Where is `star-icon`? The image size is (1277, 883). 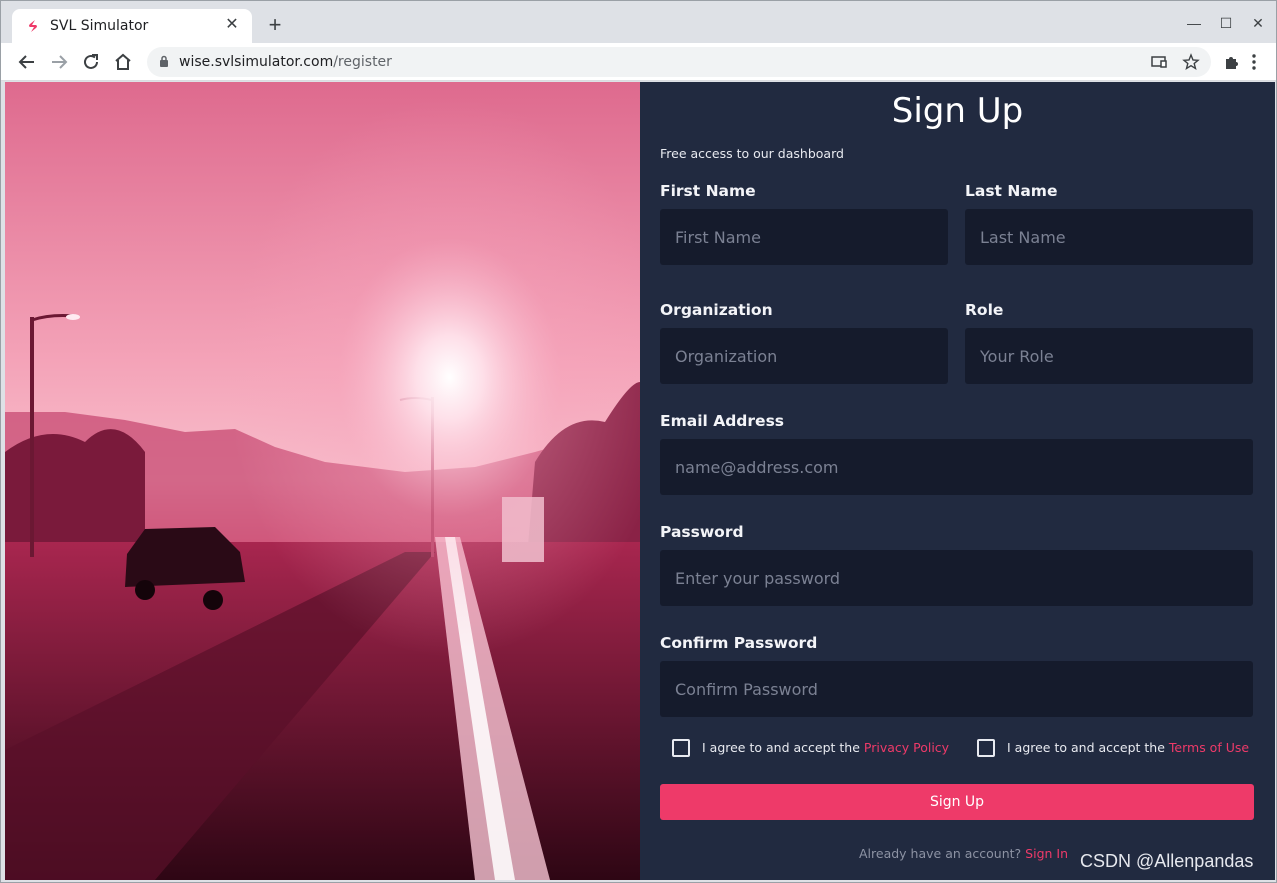
star-icon is located at coordinates (1191, 62).